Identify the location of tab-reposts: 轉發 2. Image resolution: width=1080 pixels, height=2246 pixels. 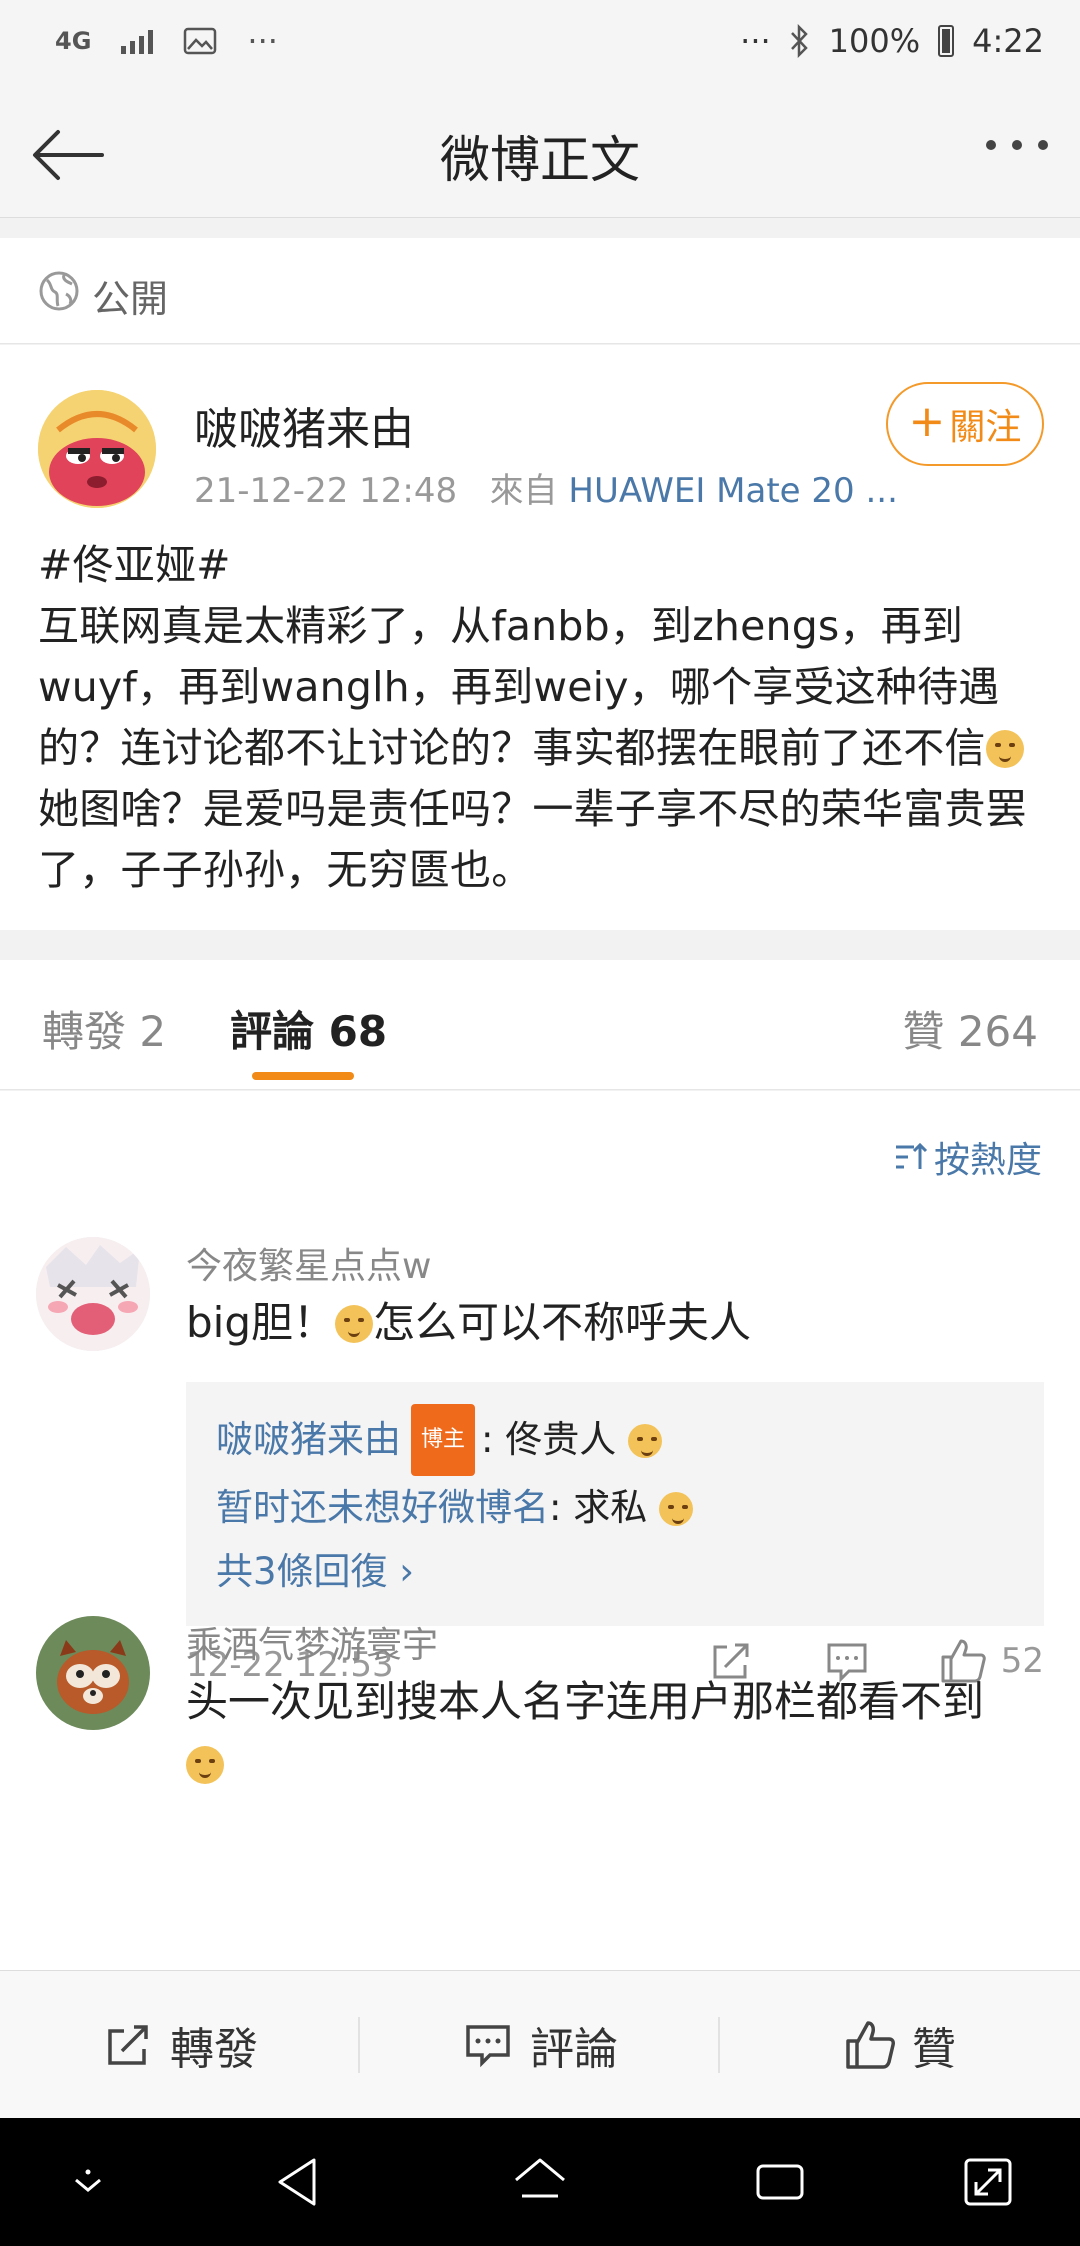
(104, 1028).